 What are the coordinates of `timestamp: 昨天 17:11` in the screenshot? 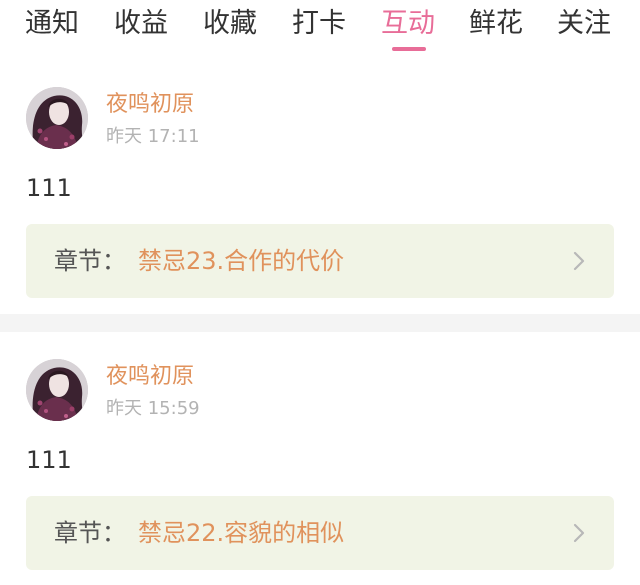 It's located at (153, 136).